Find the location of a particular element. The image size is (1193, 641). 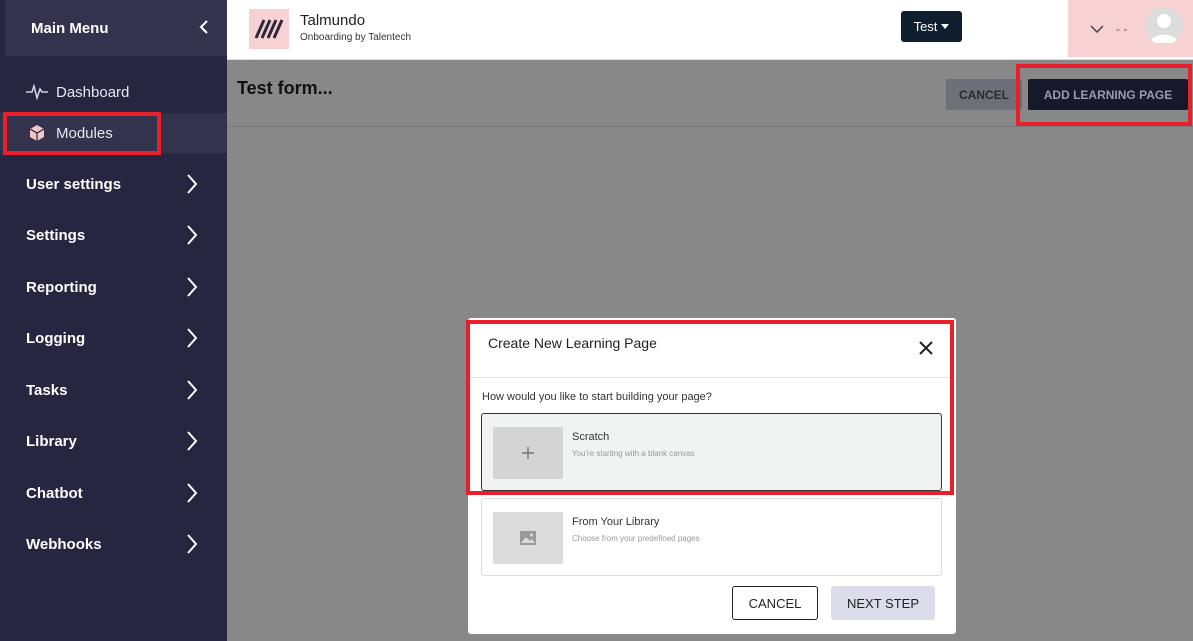

brand: Talmundo Onboarding by Talentech is located at coordinates (355, 27).